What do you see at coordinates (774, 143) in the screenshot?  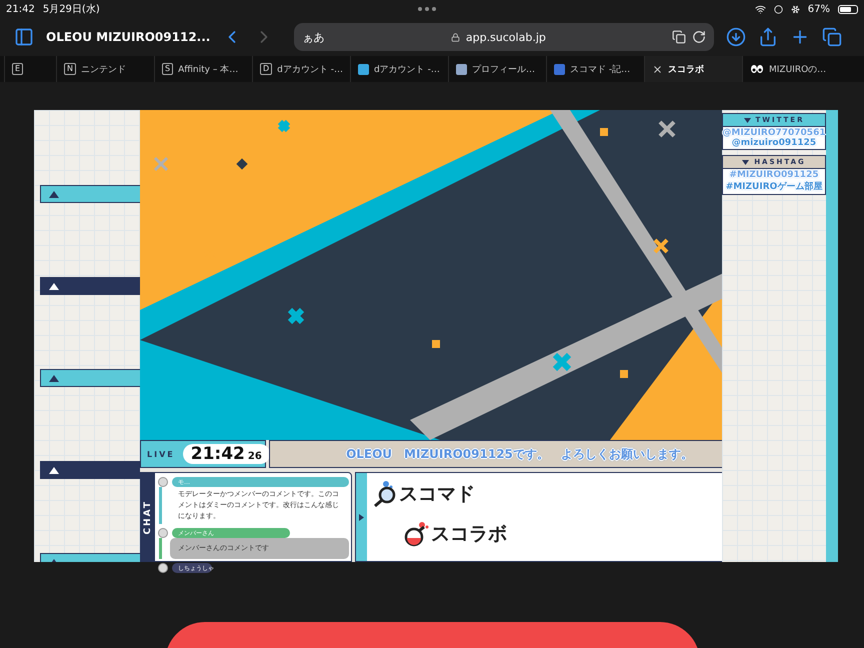 I see `twitter-account: @mizuiro091125` at bounding box center [774, 143].